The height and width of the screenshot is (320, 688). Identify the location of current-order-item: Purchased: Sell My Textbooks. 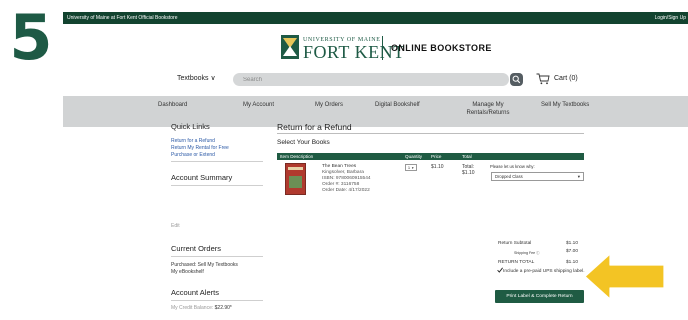
(204, 265).